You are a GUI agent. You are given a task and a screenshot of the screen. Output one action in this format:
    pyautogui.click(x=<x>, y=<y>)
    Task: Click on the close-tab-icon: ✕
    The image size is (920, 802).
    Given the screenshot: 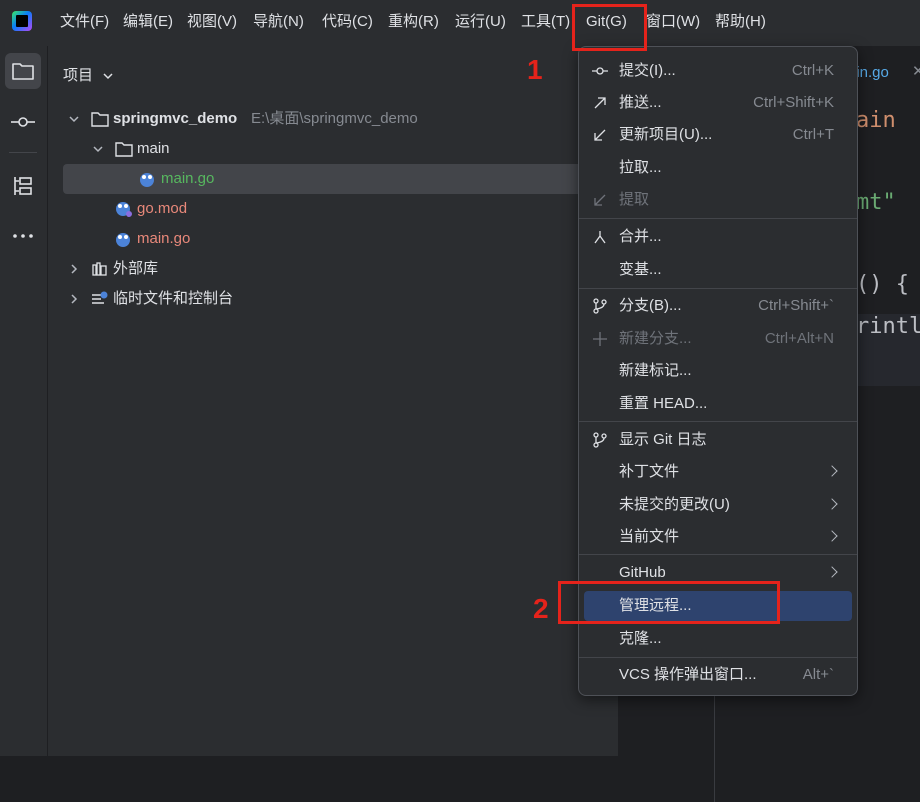 What is the action you would take?
    pyautogui.click(x=916, y=71)
    